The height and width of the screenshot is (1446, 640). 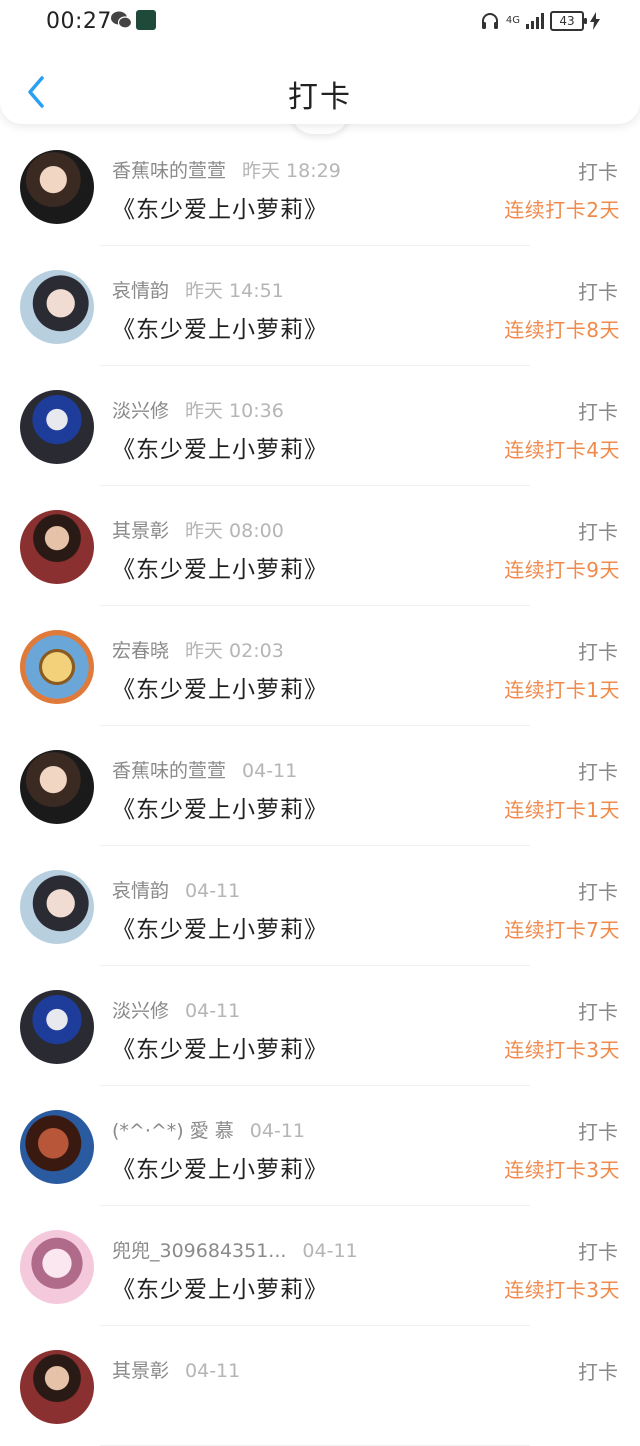 I want to click on list-item: (*^·^*) 愛 慕 04-11 《东少爱上小萝莉》 打卡连续打卡3天, so click(x=320, y=1146).